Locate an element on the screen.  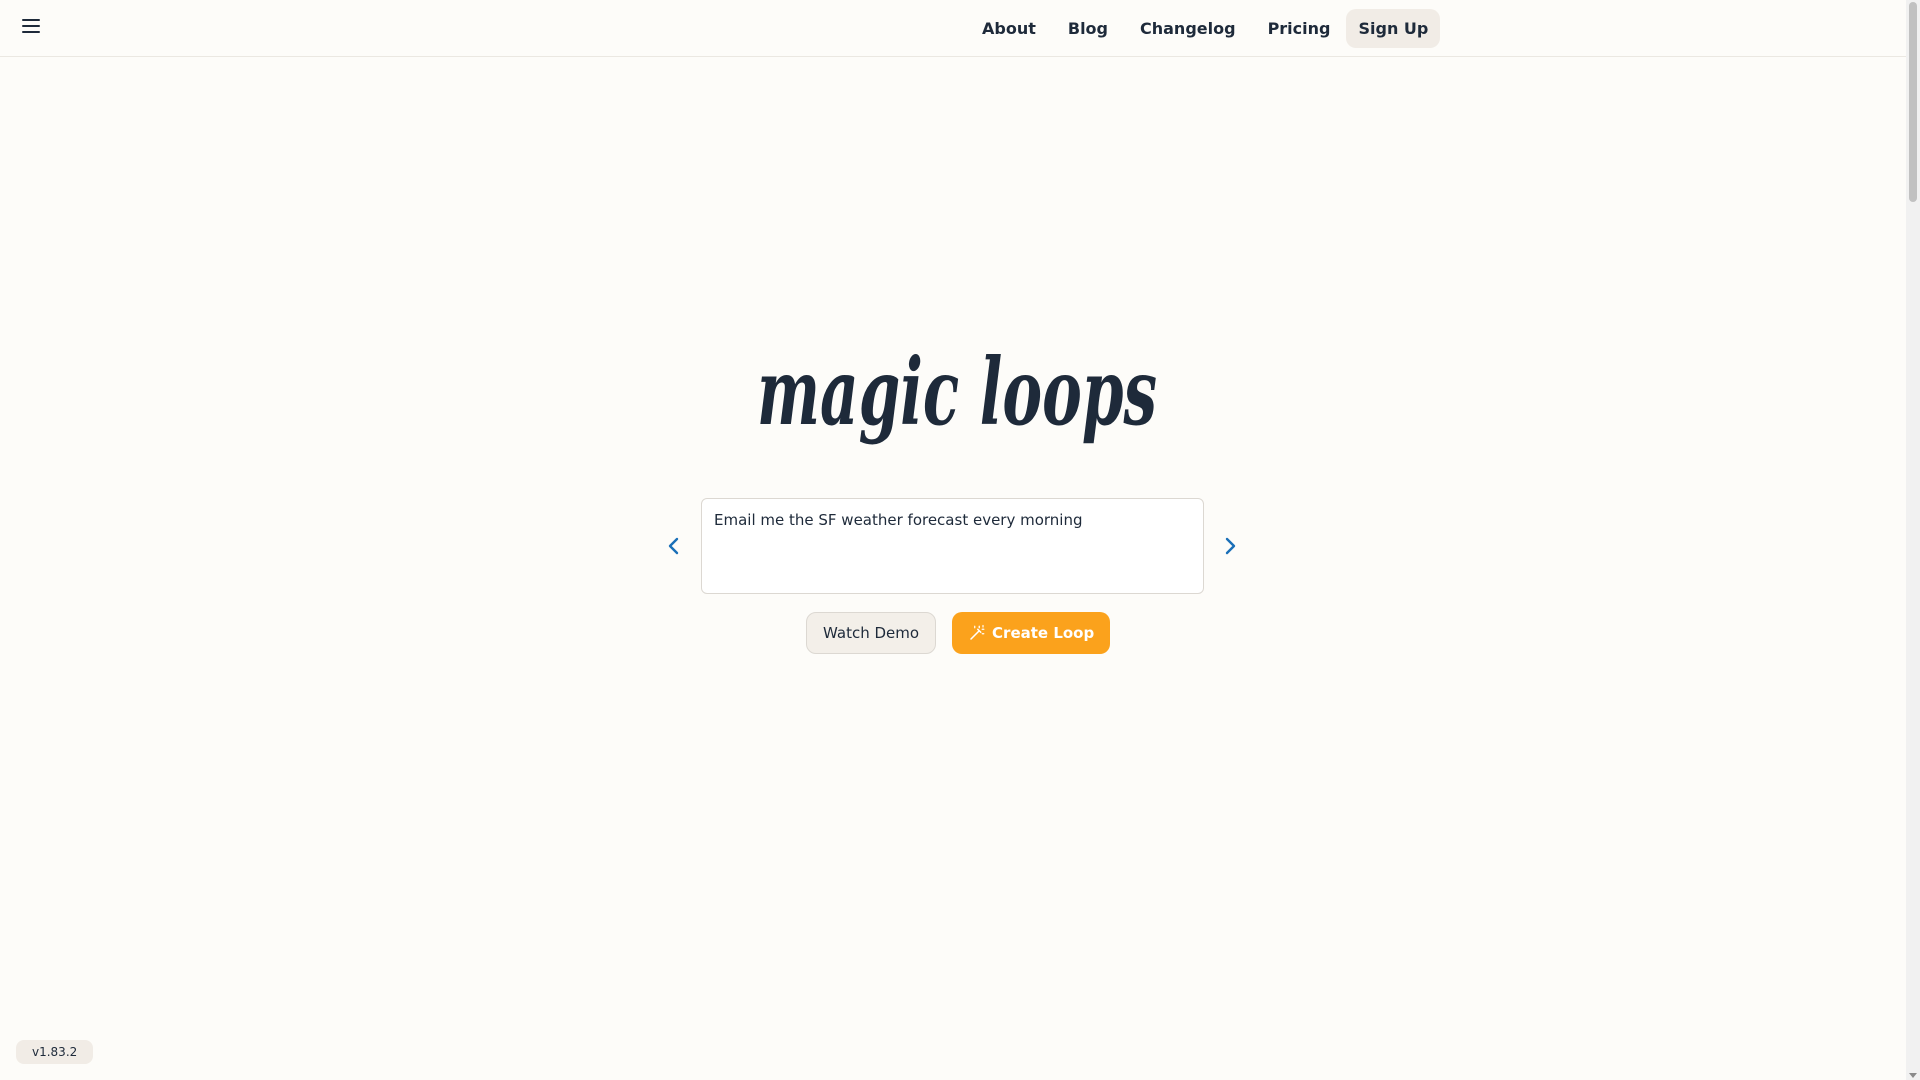
create-loop-button: Create Loop is located at coordinates (1031, 633).